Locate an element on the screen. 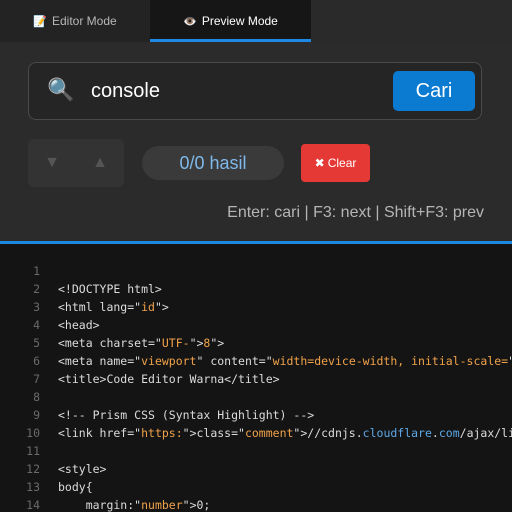 This screenshot has width=512, height=512. eye-icon: 👁️ is located at coordinates (190, 21).